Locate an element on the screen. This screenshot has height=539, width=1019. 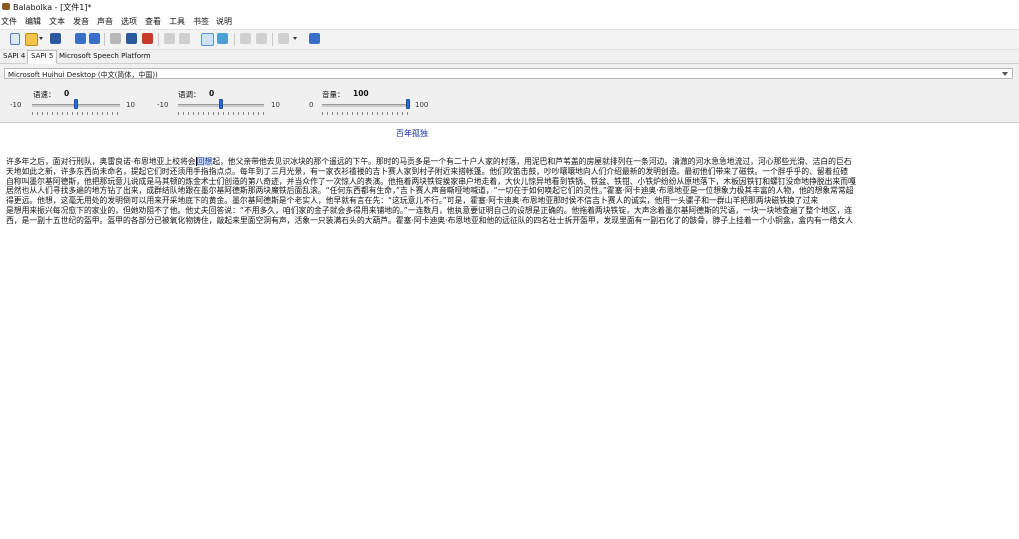
volume-label: 音量： is located at coordinates (333, 94).